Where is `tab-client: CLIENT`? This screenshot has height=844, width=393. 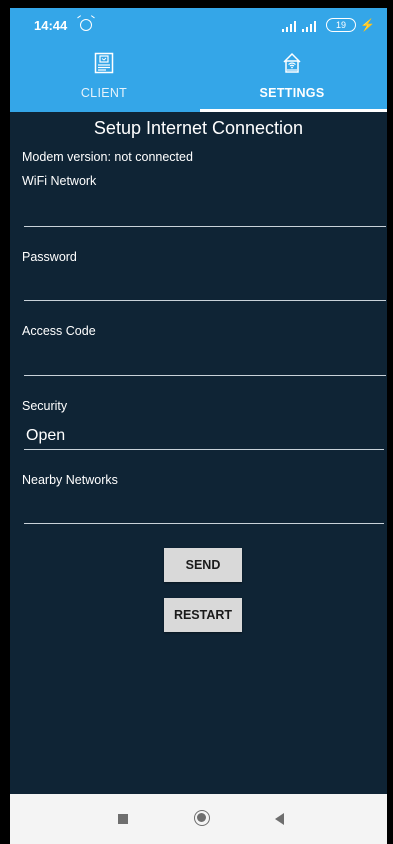 tab-client: CLIENT is located at coordinates (104, 79).